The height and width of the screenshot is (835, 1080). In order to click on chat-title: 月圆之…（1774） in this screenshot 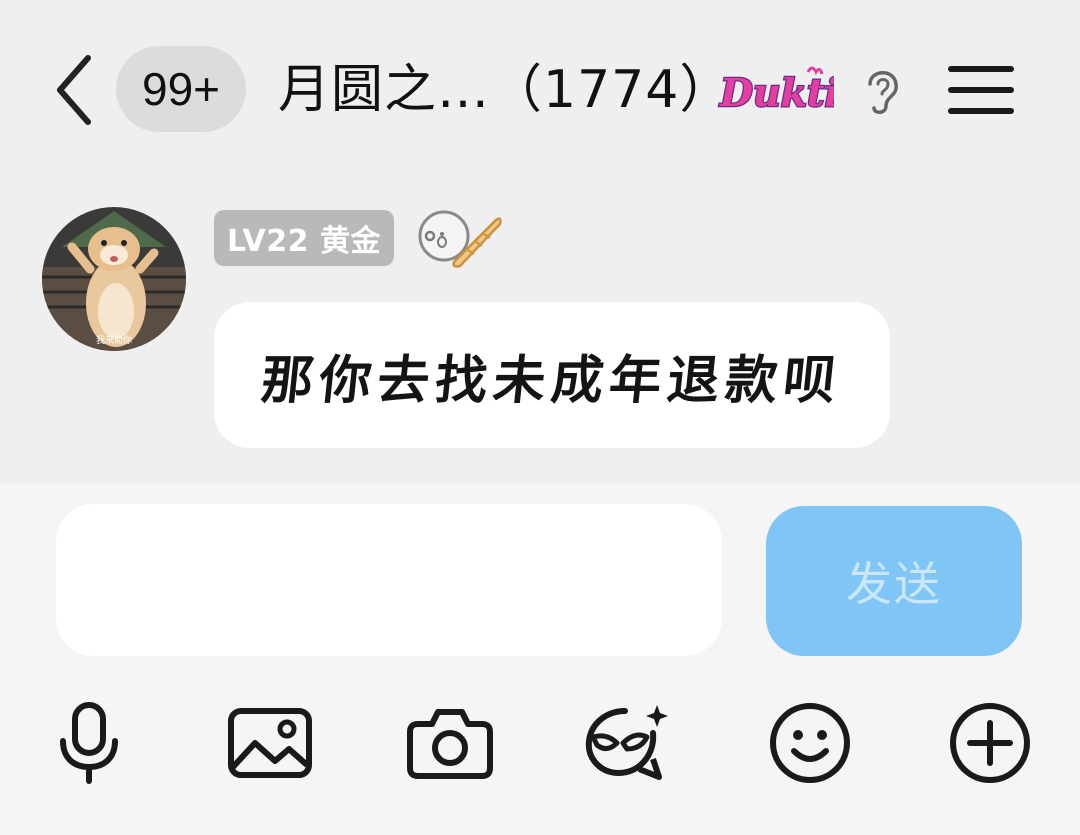, I will do `click(505, 90)`.